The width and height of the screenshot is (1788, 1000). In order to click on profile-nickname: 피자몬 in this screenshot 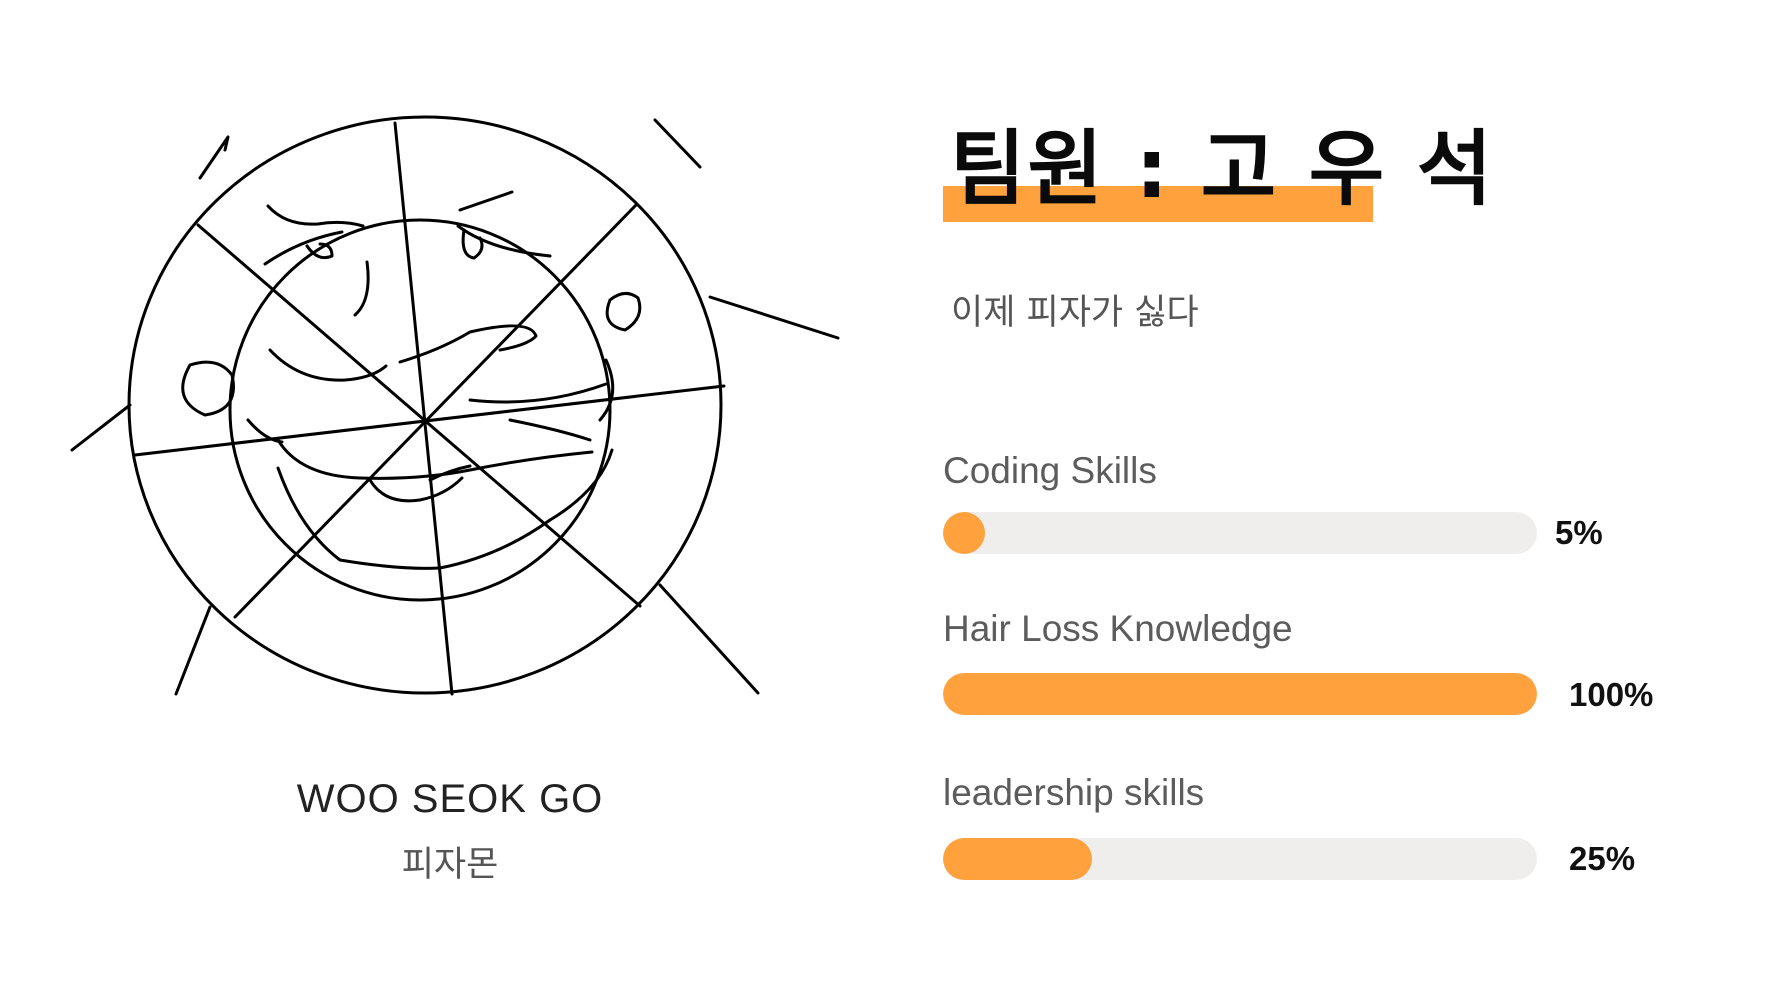, I will do `click(450, 865)`.